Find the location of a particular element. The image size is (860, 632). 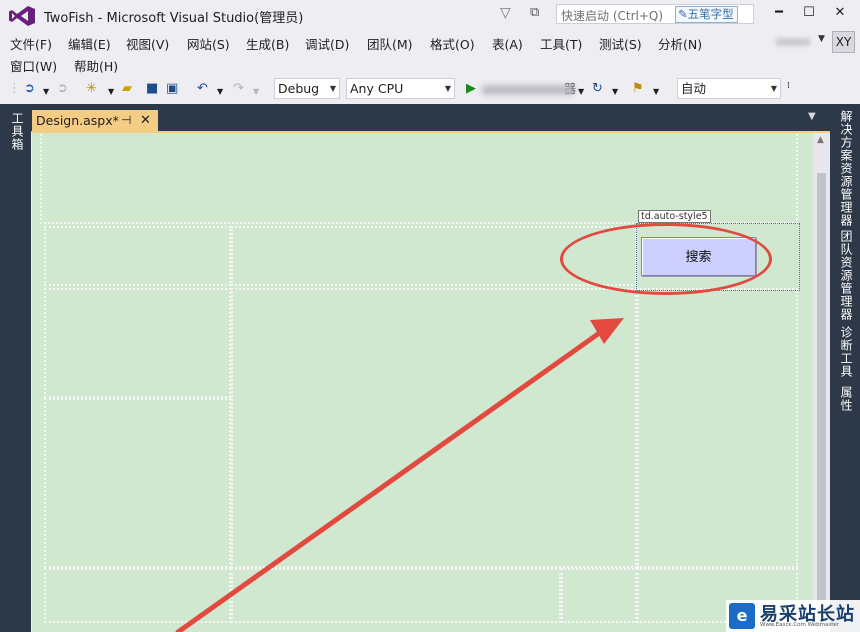

platform-chevron-down-icon: ▼ is located at coordinates (447, 88).